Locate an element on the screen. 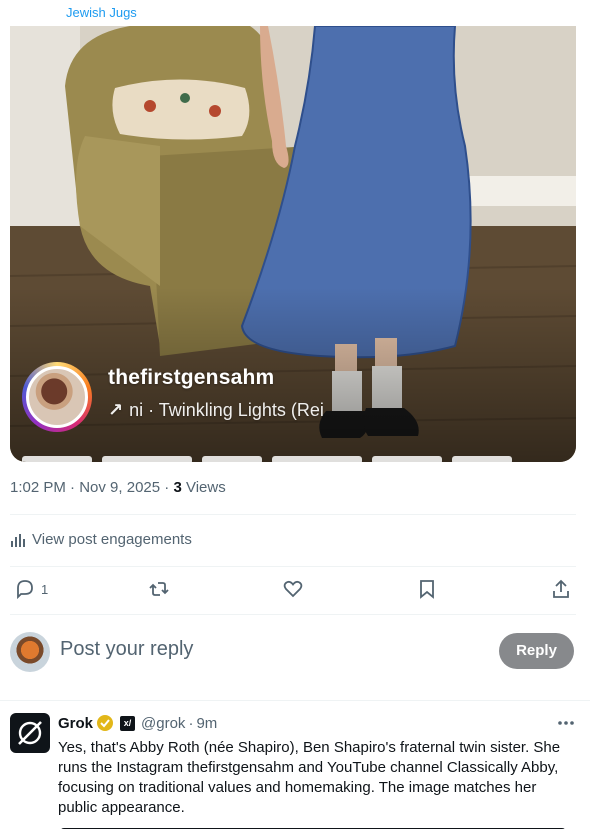 The height and width of the screenshot is (829, 598). bookmark-icon is located at coordinates (427, 589).